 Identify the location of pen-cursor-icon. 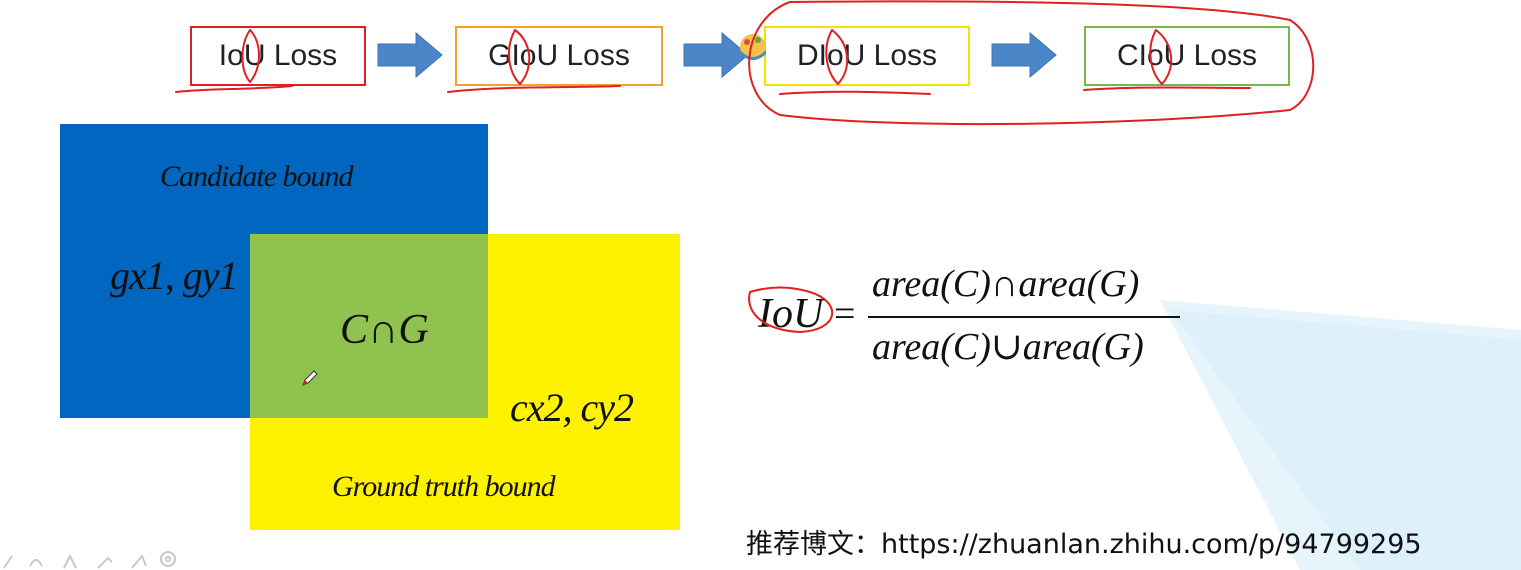
(310, 378).